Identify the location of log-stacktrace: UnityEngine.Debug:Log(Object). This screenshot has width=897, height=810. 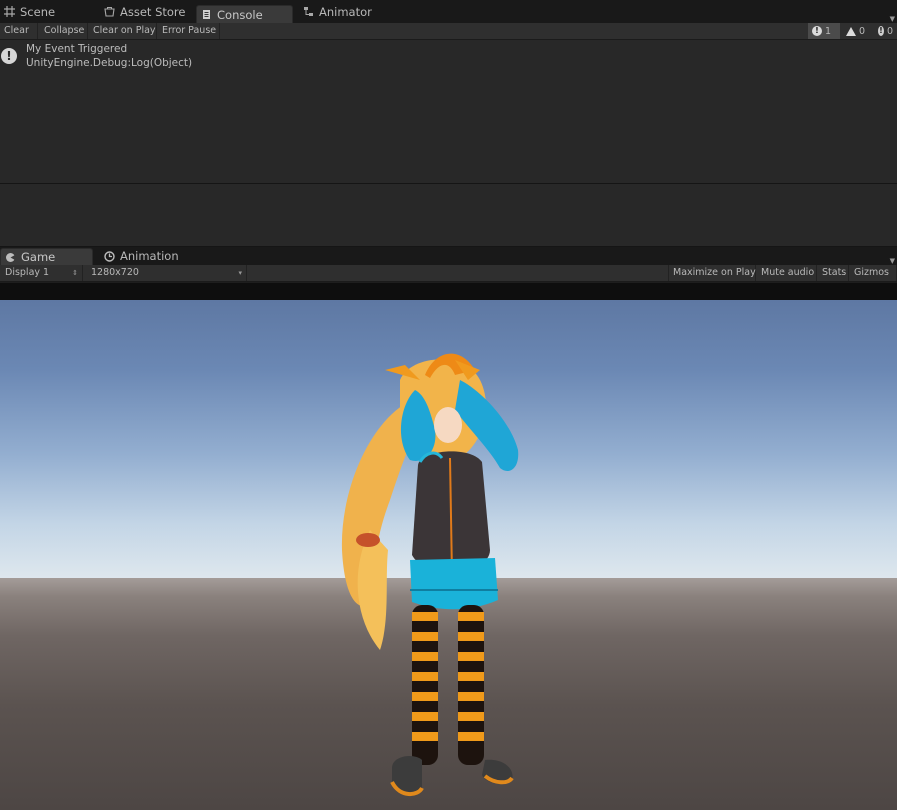
(109, 63).